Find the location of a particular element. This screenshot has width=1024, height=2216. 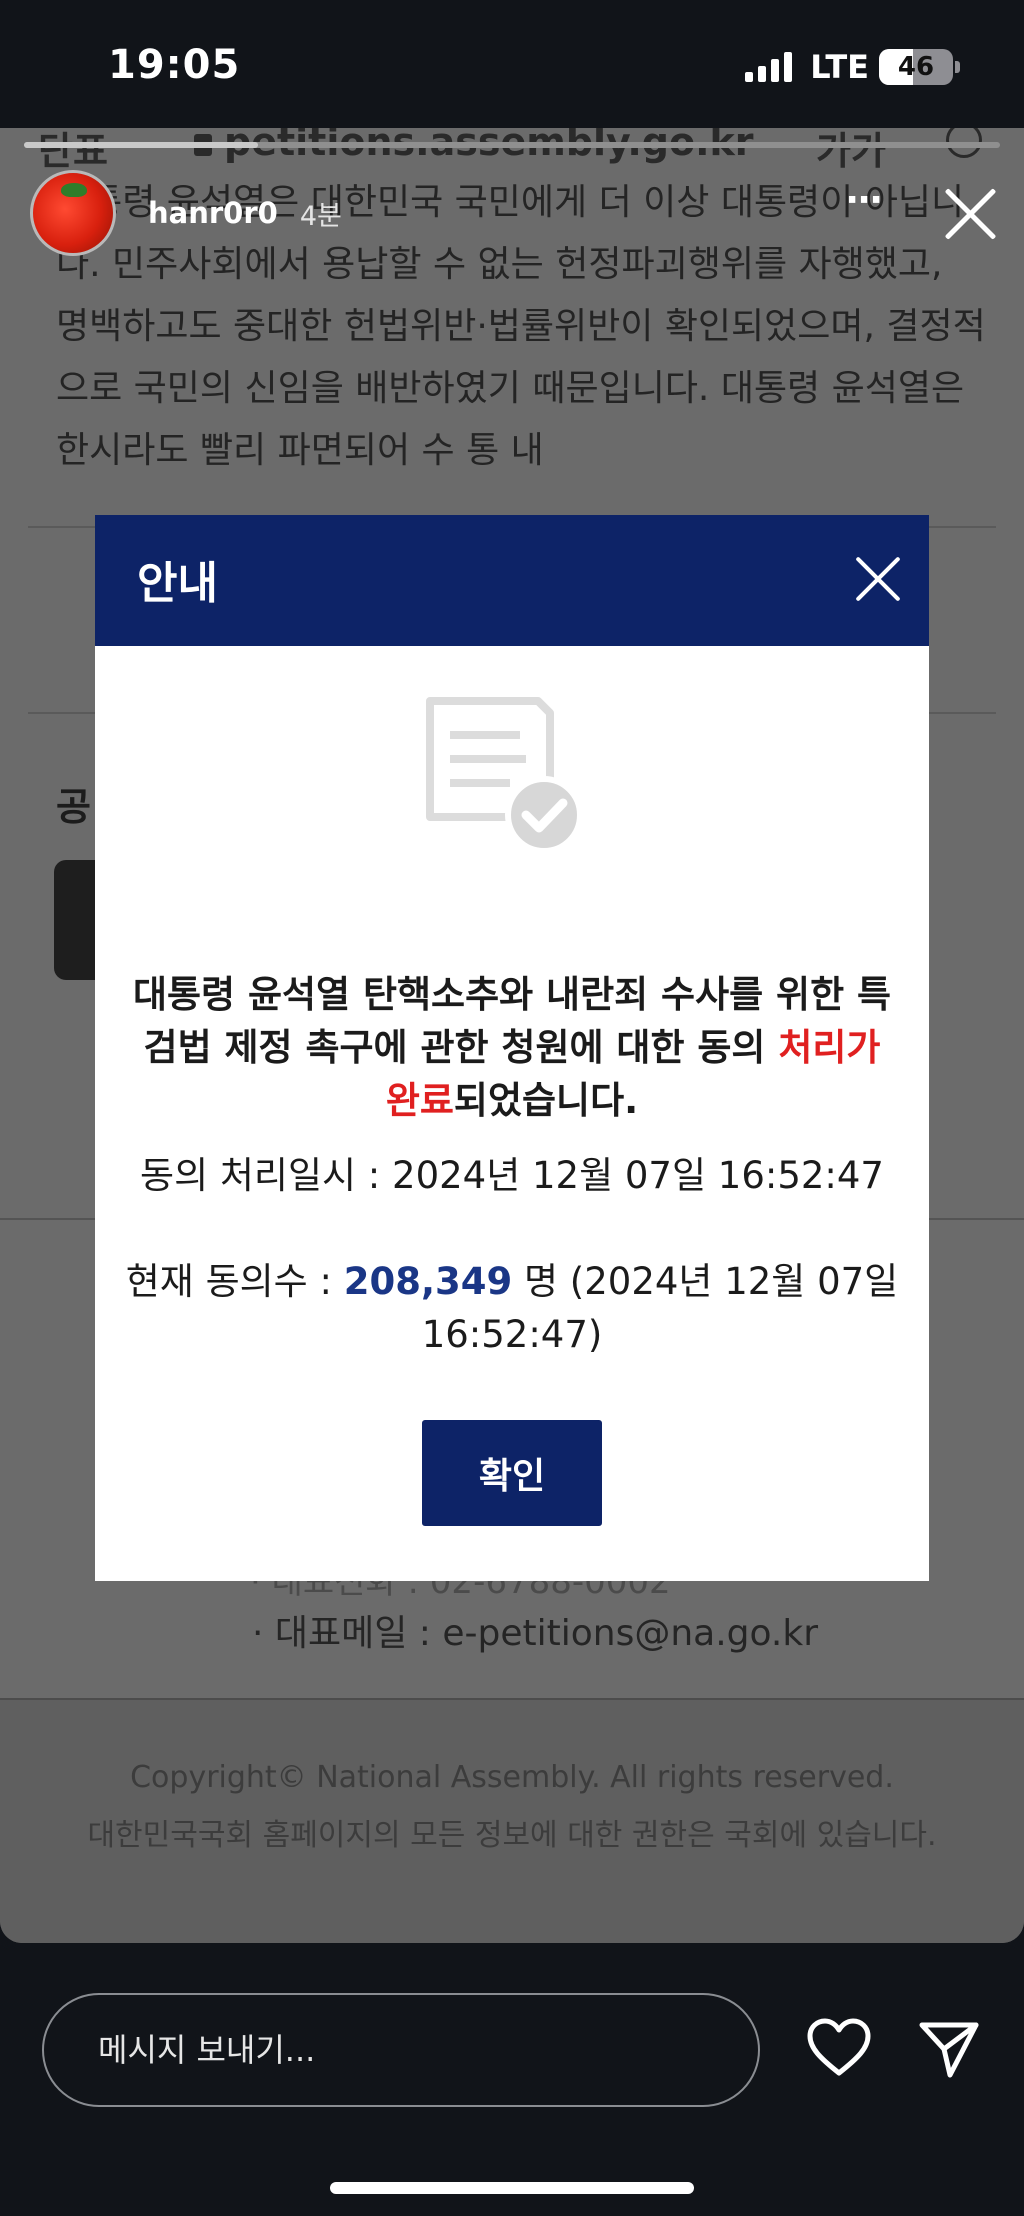

url-left-label: 단표 is located at coordinates (73, 151).